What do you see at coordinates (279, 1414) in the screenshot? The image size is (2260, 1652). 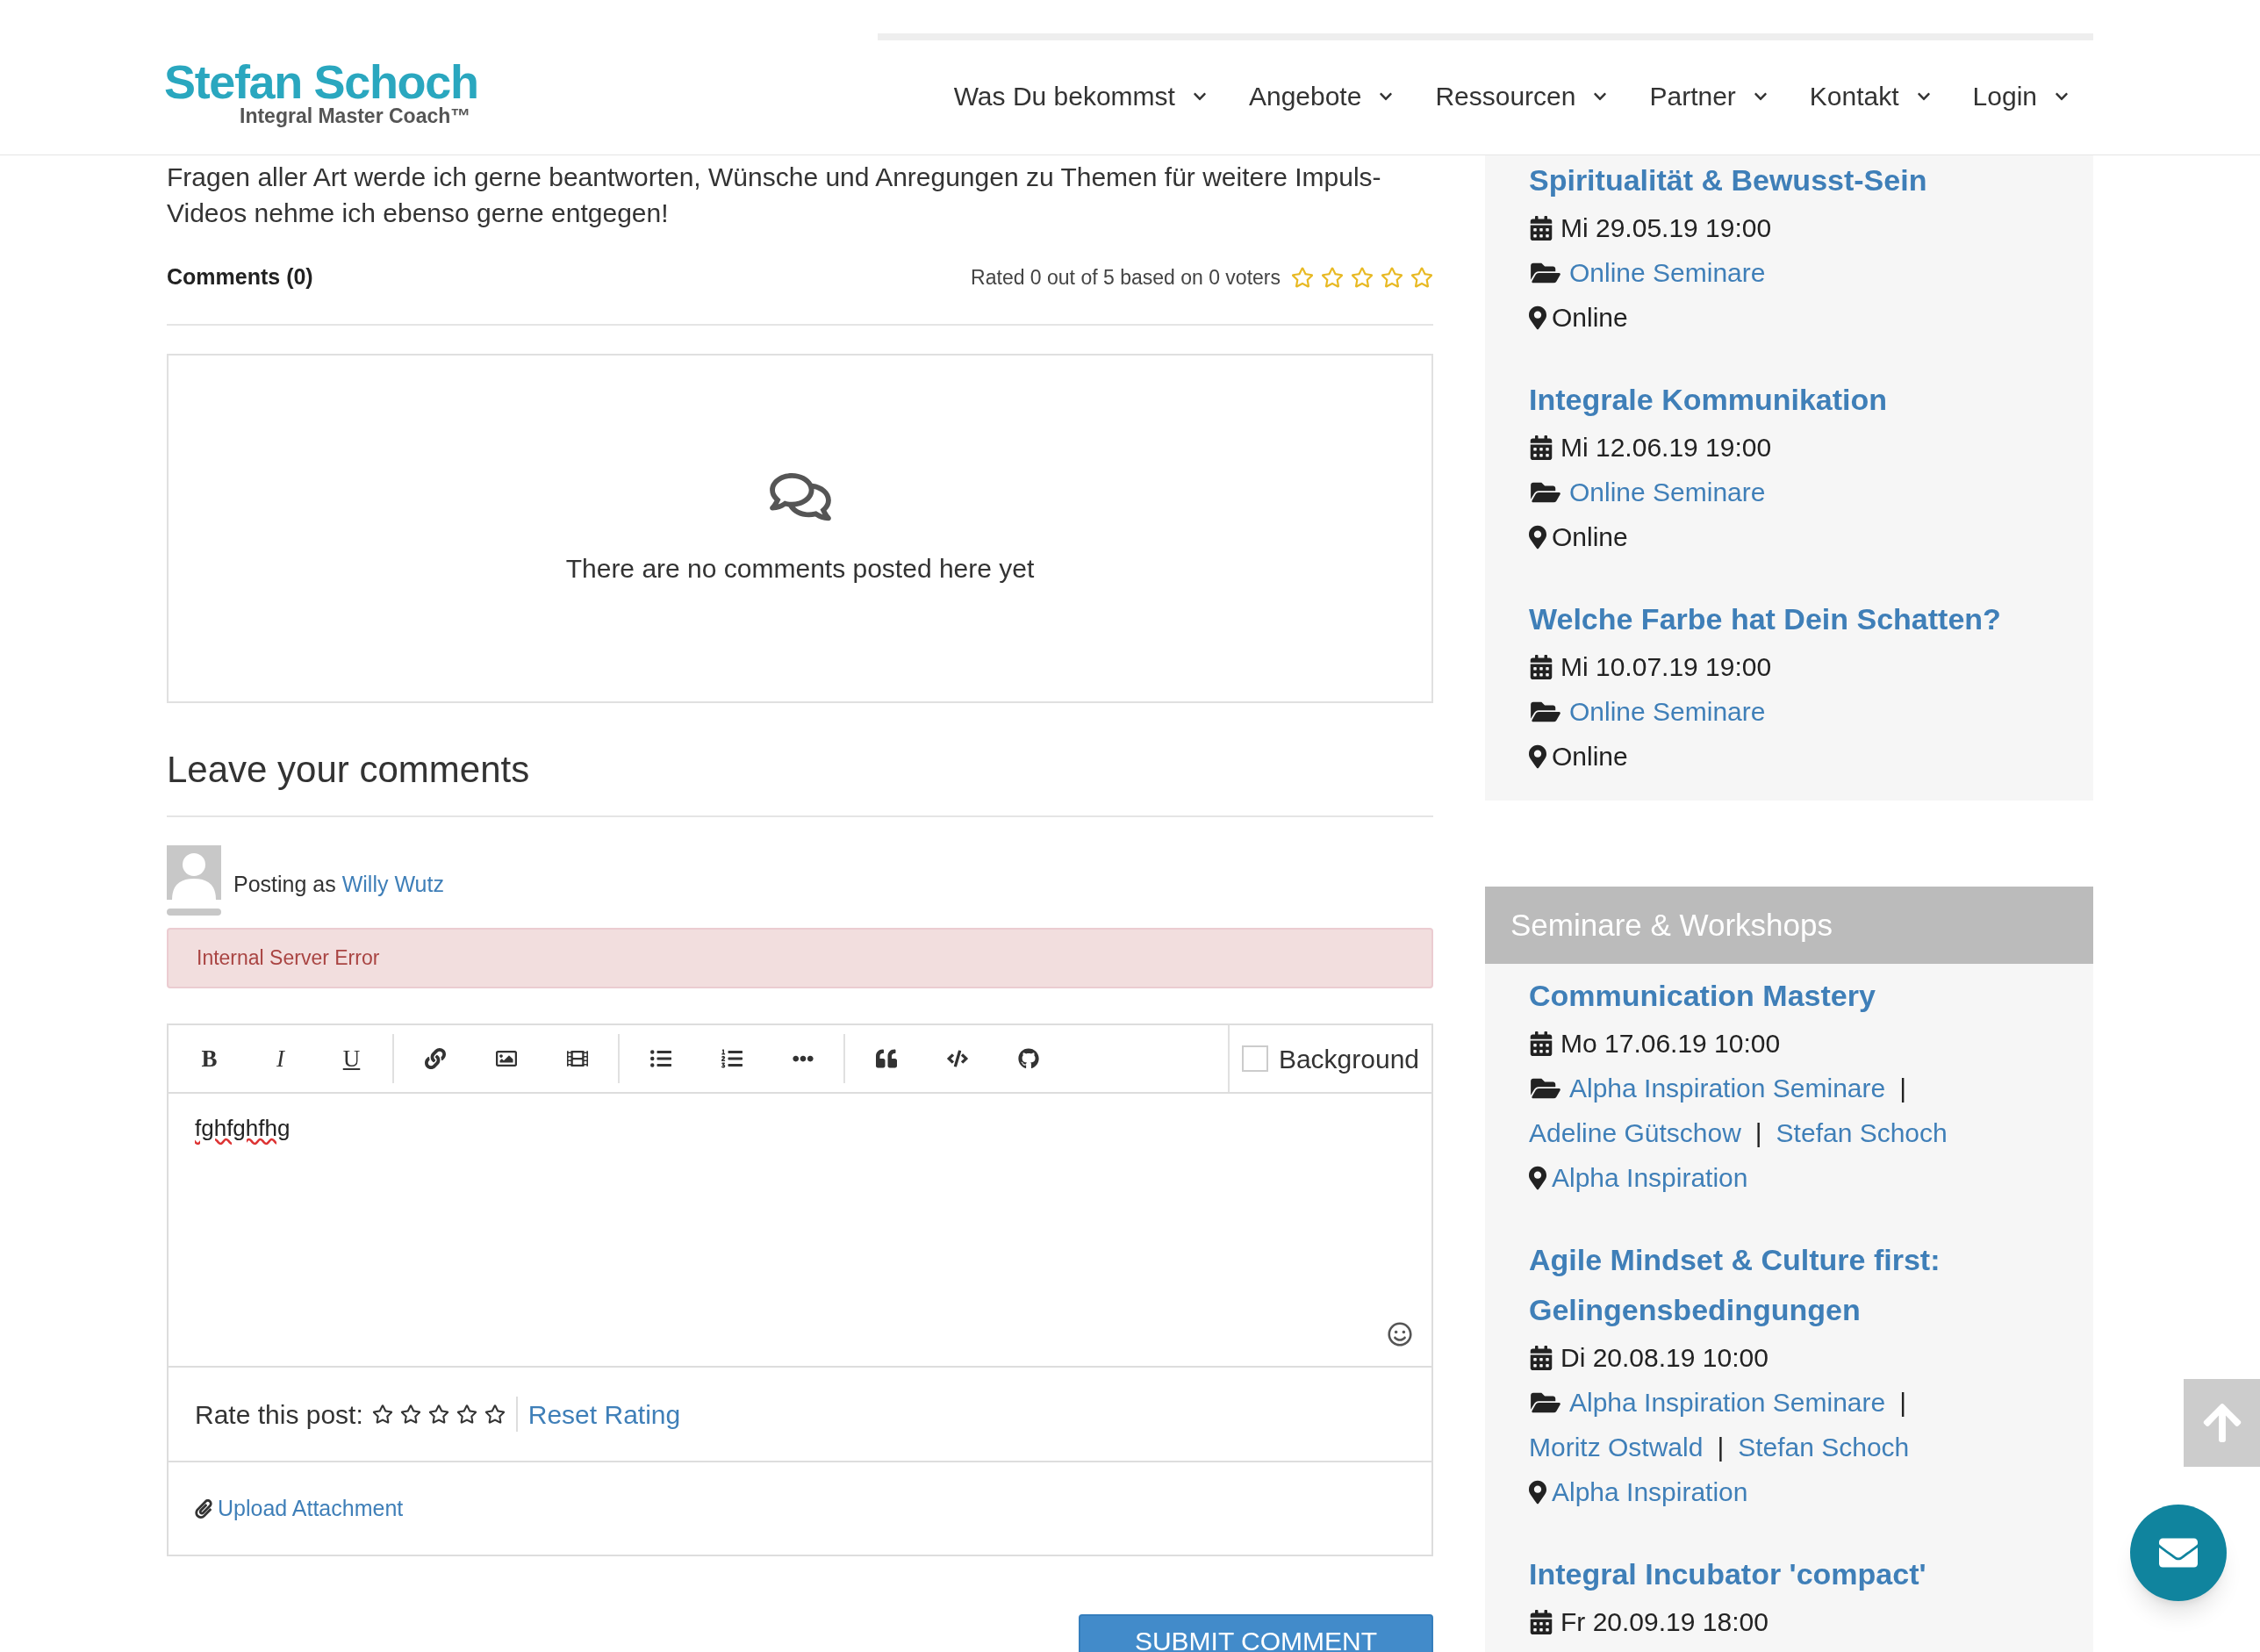 I see `rate-label: Rate this post:` at bounding box center [279, 1414].